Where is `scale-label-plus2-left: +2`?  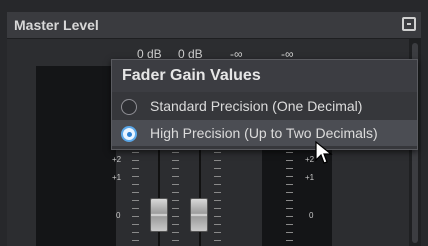
scale-label-plus2-left: +2 is located at coordinates (117, 159).